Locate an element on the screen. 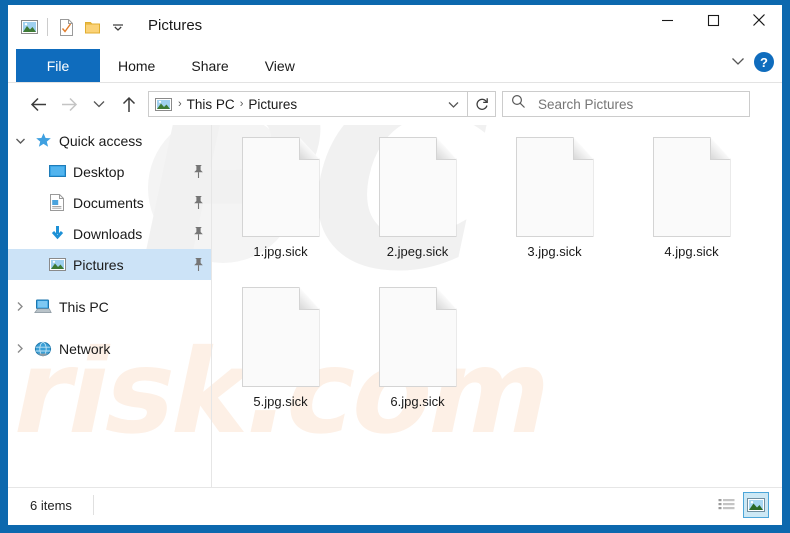  window-controls is located at coordinates (713, 20).